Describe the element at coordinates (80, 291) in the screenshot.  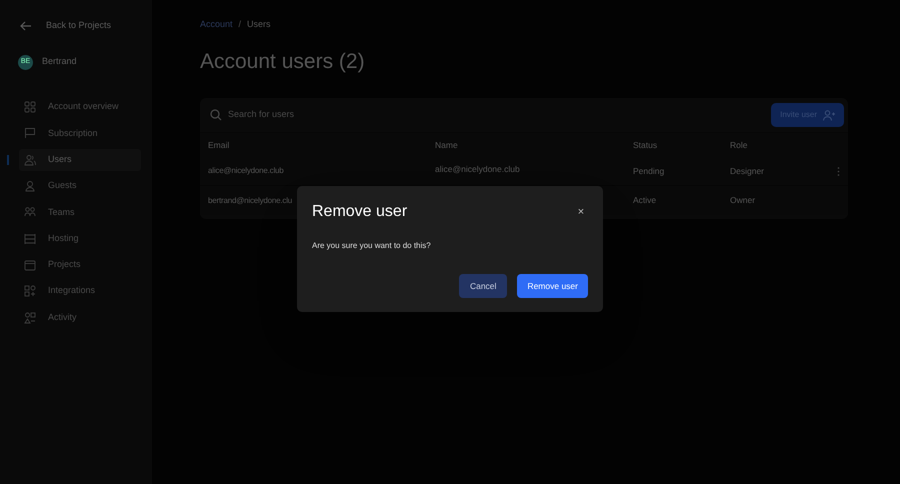
I see `sidebar-item: Integrations` at that location.